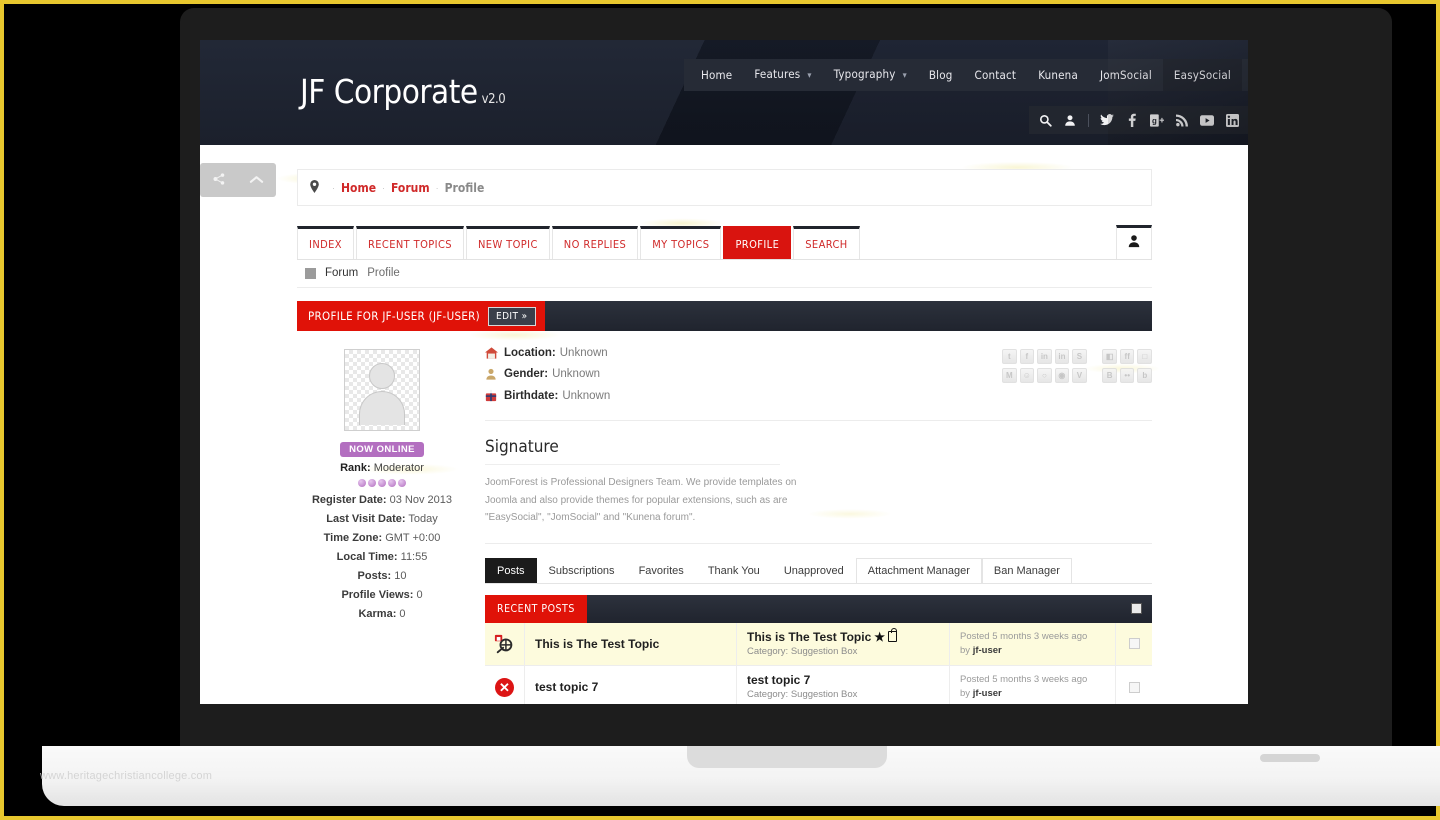 The height and width of the screenshot is (820, 1440). Describe the element at coordinates (394, 316) in the screenshot. I see `page-title: PROFILE FOR JF-USER (JF-USER)` at that location.